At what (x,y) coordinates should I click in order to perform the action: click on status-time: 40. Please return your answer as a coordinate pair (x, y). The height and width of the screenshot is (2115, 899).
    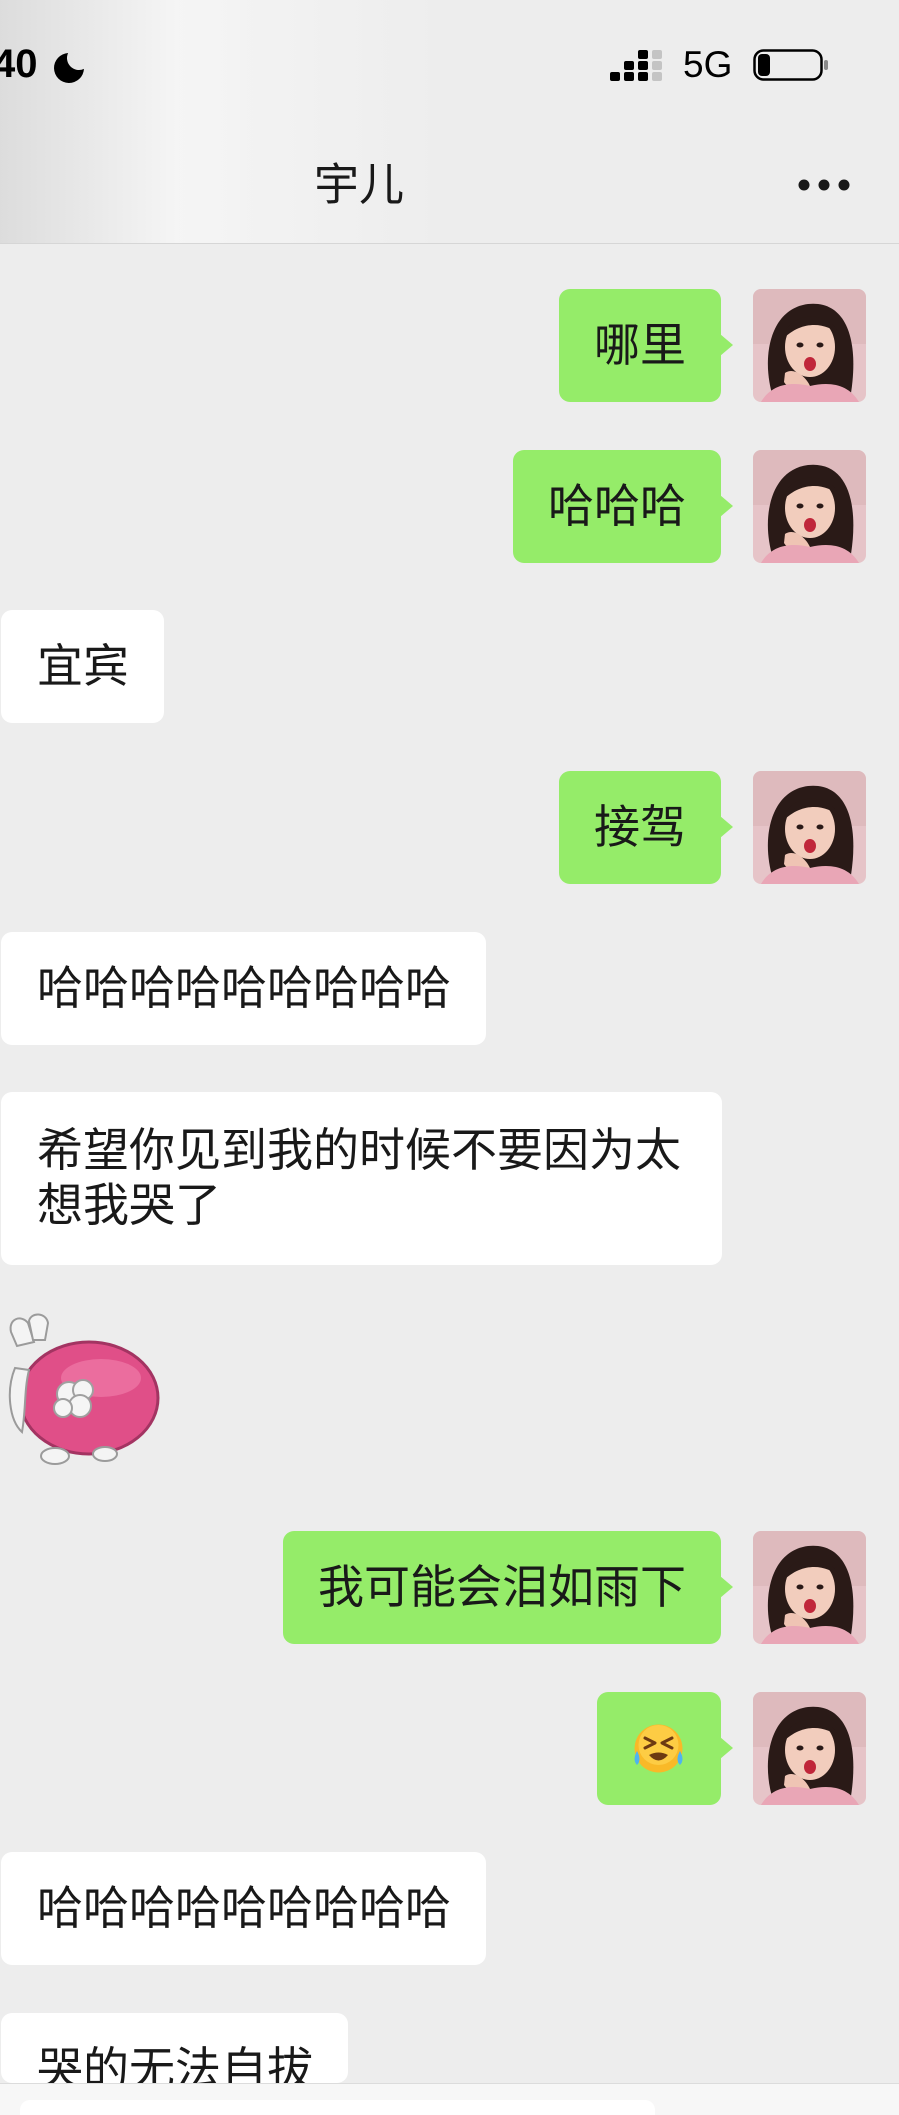
    Looking at the image, I should click on (19, 64).